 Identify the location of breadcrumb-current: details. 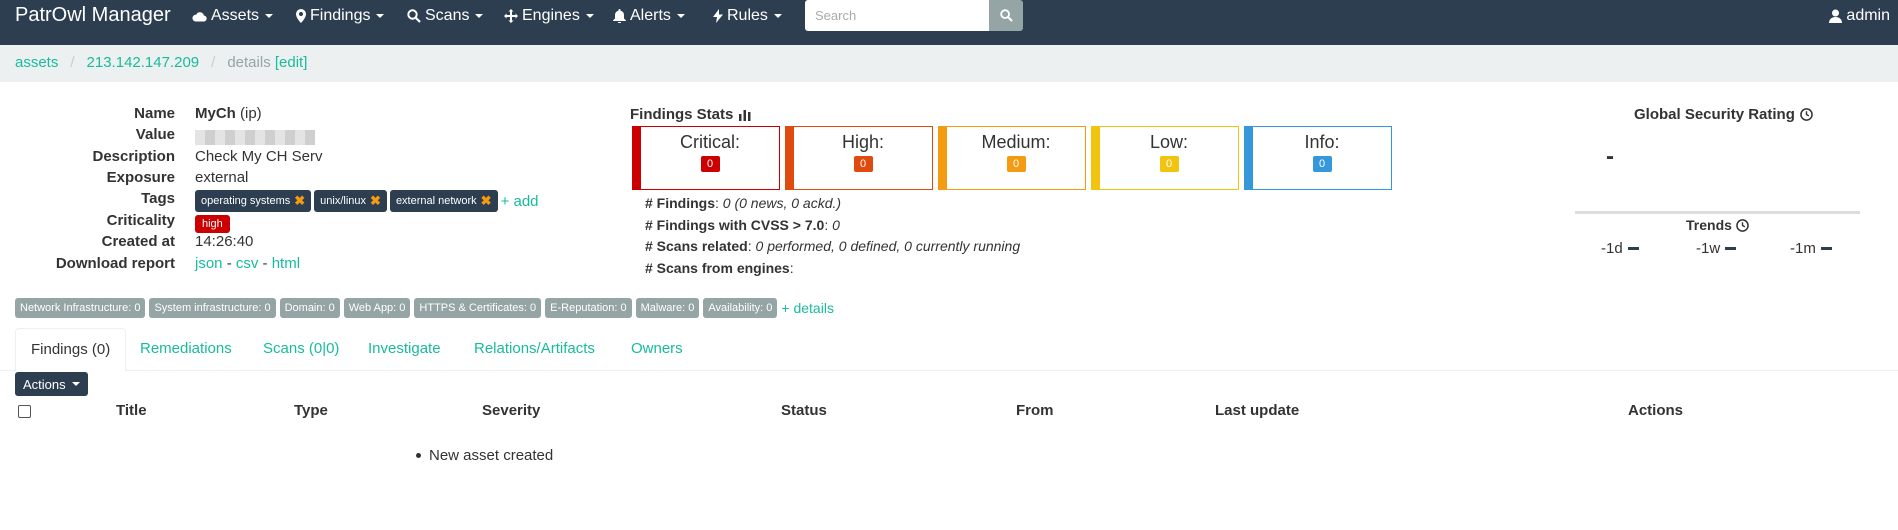
(249, 62).